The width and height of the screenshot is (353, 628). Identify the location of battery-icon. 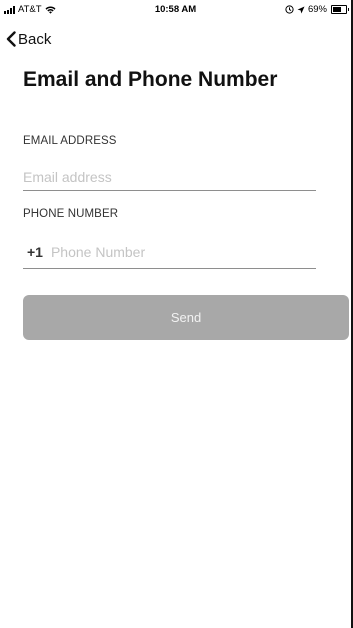
(340, 9).